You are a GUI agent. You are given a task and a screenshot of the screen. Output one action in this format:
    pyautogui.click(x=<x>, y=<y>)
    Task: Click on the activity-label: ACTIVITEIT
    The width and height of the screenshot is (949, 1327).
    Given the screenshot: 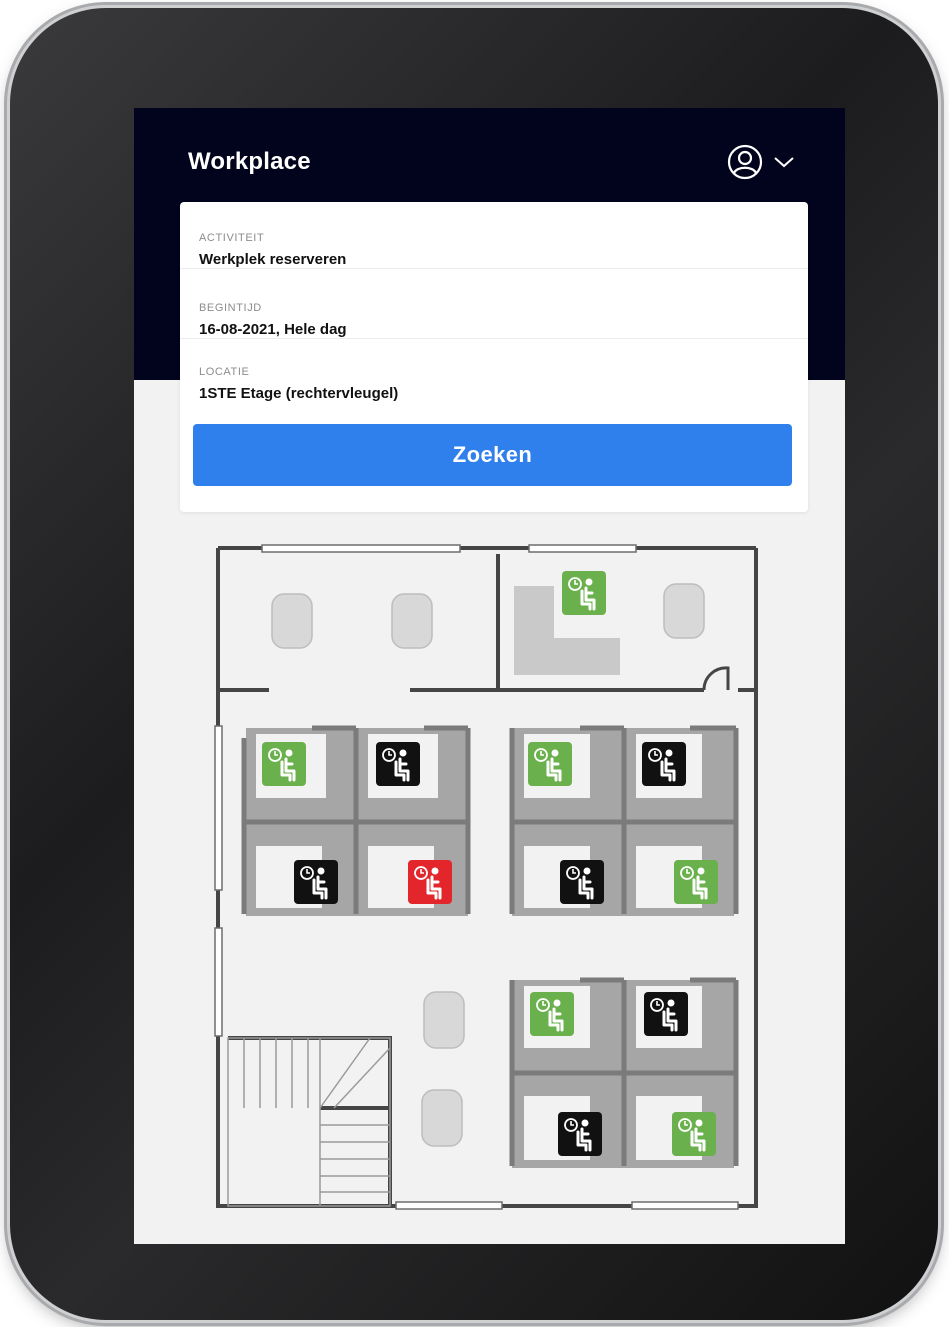 What is the action you would take?
    pyautogui.click(x=232, y=238)
    